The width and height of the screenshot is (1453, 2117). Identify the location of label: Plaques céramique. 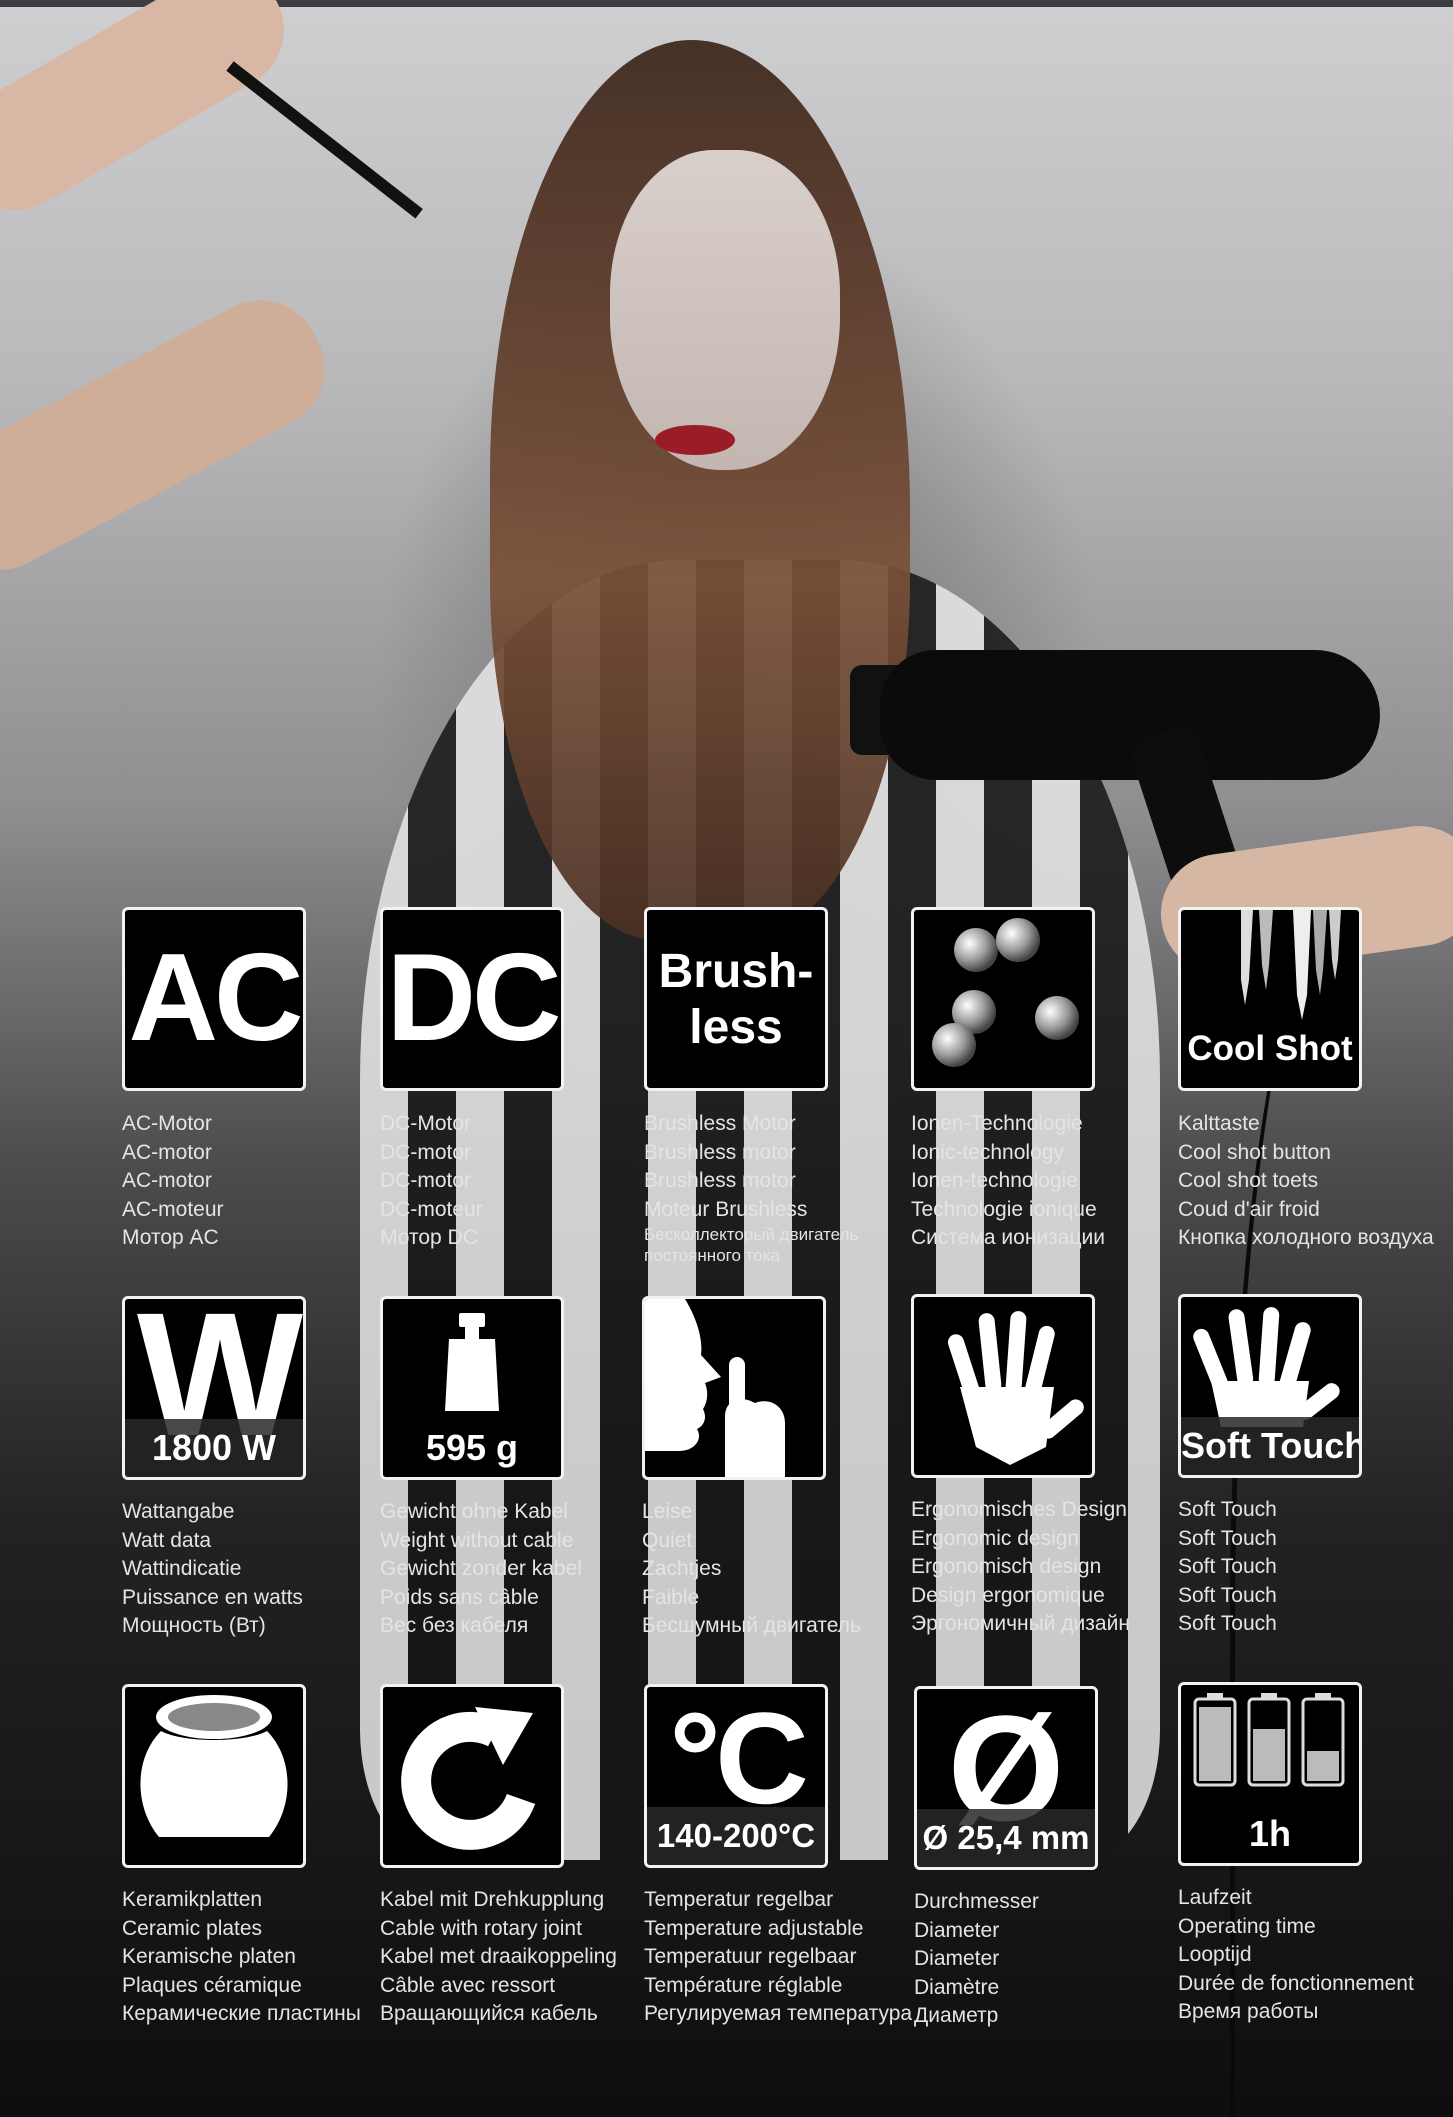
(212, 1985).